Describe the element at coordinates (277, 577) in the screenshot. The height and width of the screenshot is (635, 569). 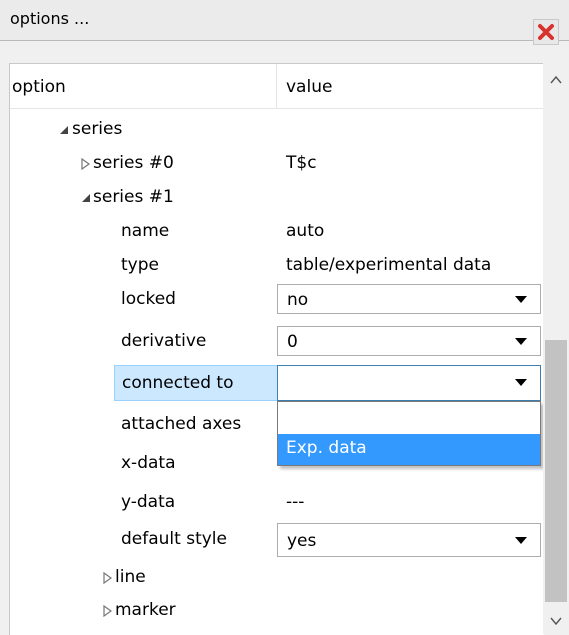
I see `tree-item-line: line` at that location.